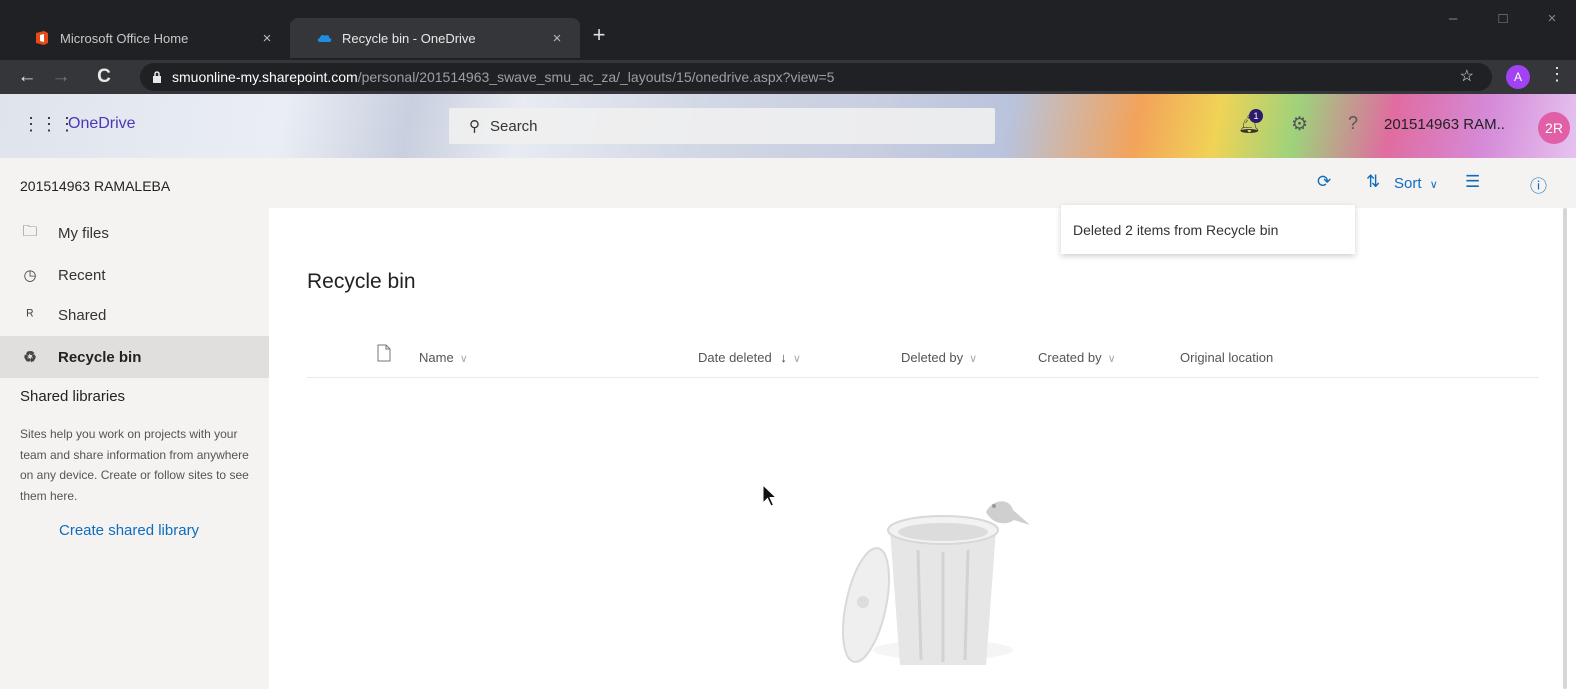  I want to click on column-label: Deleted by, so click(932, 357).